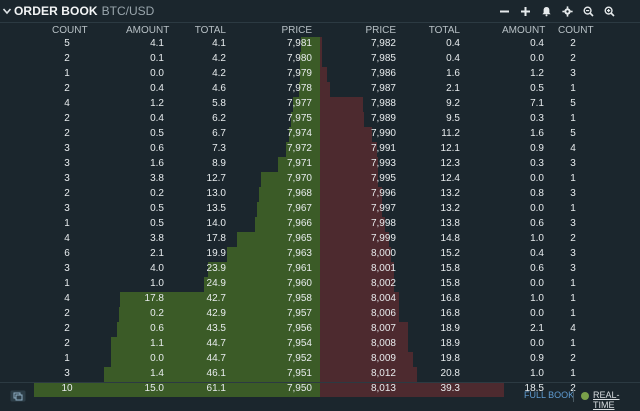 This screenshot has height=411, width=640. I want to click on zoom-out-icon, so click(588, 11).